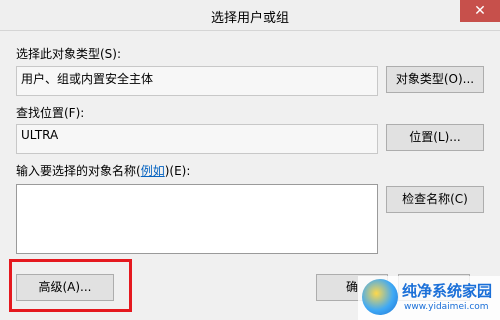 Image resolution: width=500 pixels, height=320 pixels. I want to click on close-icon: ✕, so click(480, 11).